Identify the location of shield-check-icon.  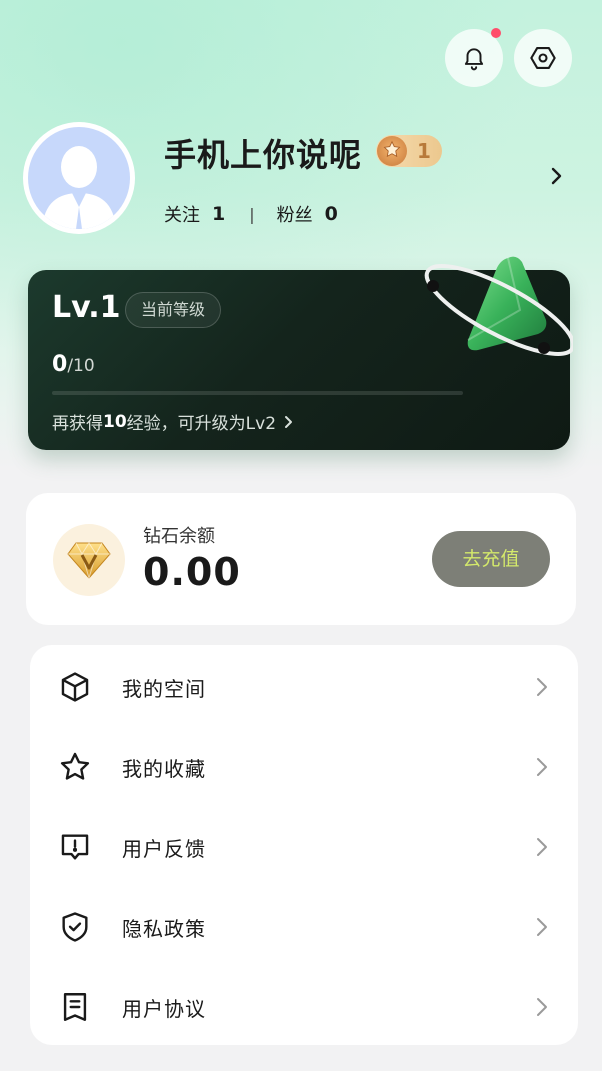
(75, 927).